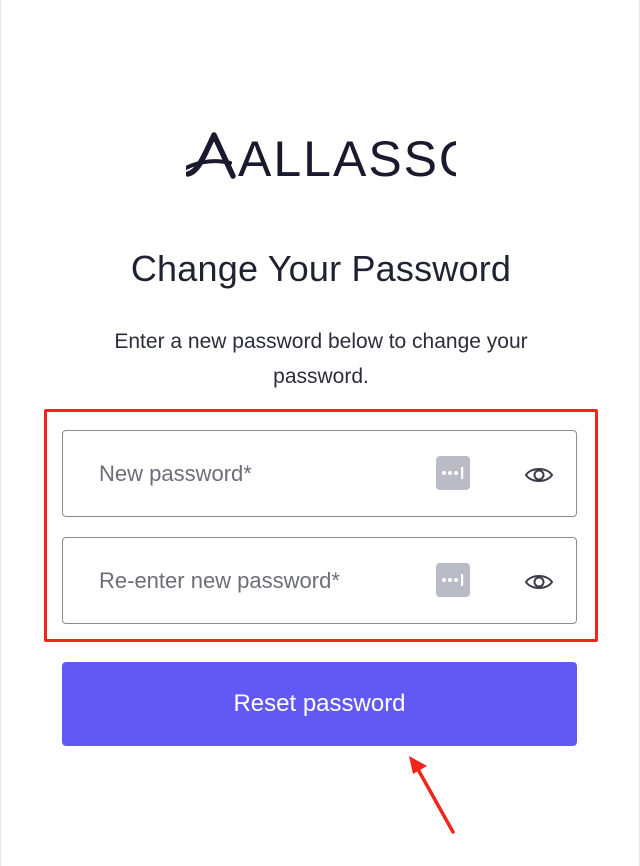 The height and width of the screenshot is (866, 640). What do you see at coordinates (259, 580) in the screenshot?
I see `confirm-password-input` at bounding box center [259, 580].